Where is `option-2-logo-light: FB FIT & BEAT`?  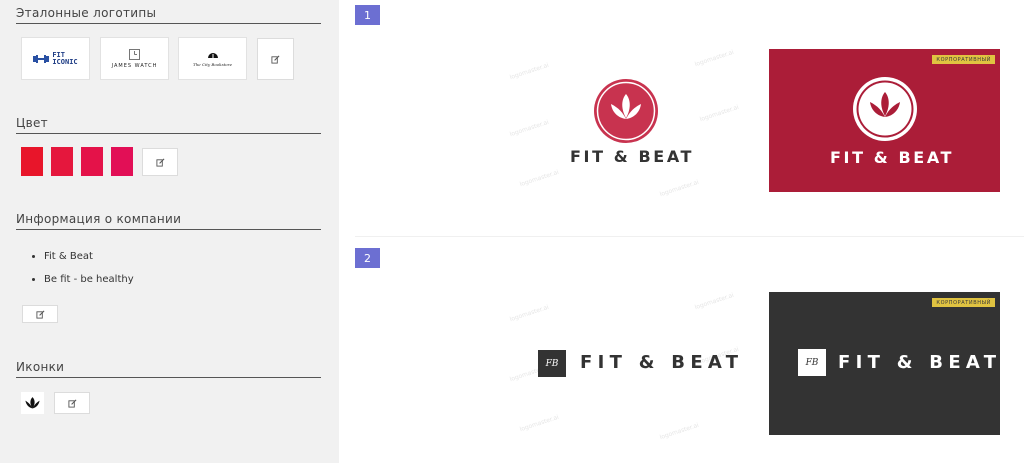 option-2-logo-light: FB FIT & BEAT is located at coordinates (638, 363).